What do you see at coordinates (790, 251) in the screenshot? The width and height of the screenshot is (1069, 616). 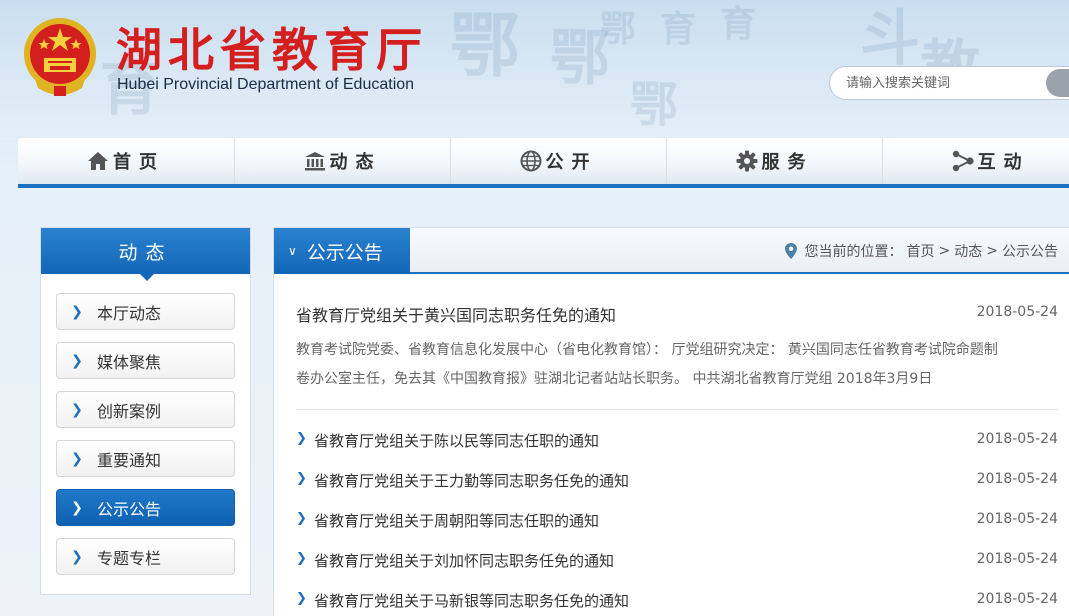 I see `location-pin-icon` at bounding box center [790, 251].